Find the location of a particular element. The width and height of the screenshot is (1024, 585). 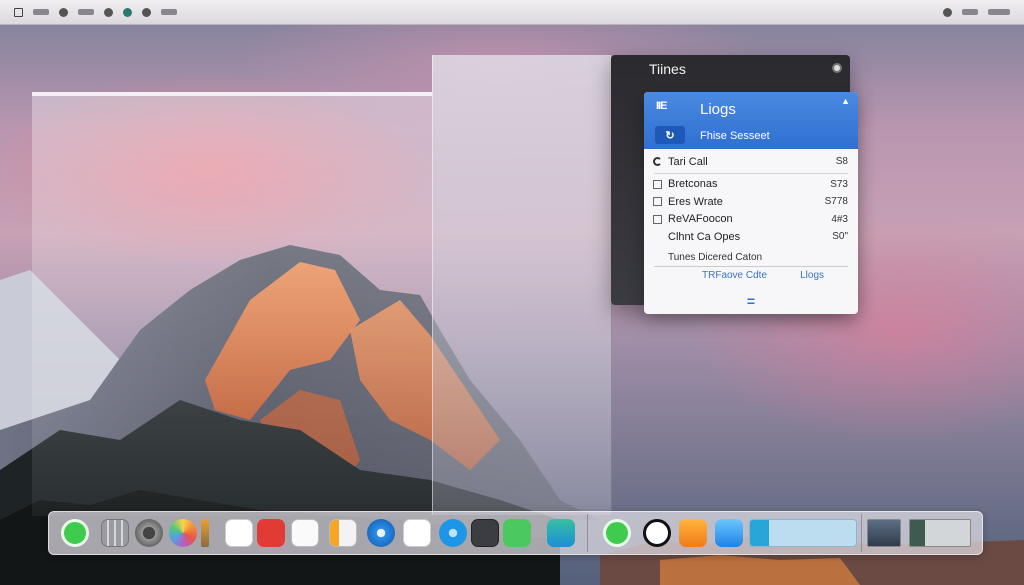

pinwheel-icon is located at coordinates (205, 533).